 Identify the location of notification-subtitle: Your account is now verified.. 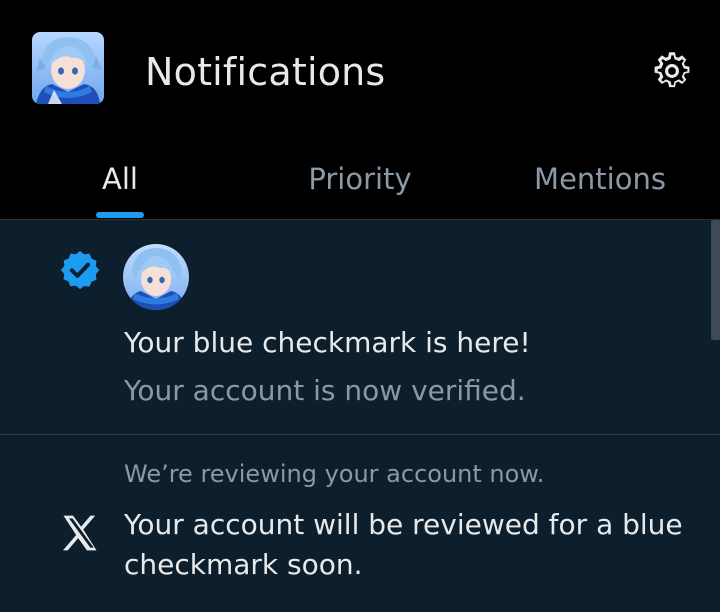
(325, 390).